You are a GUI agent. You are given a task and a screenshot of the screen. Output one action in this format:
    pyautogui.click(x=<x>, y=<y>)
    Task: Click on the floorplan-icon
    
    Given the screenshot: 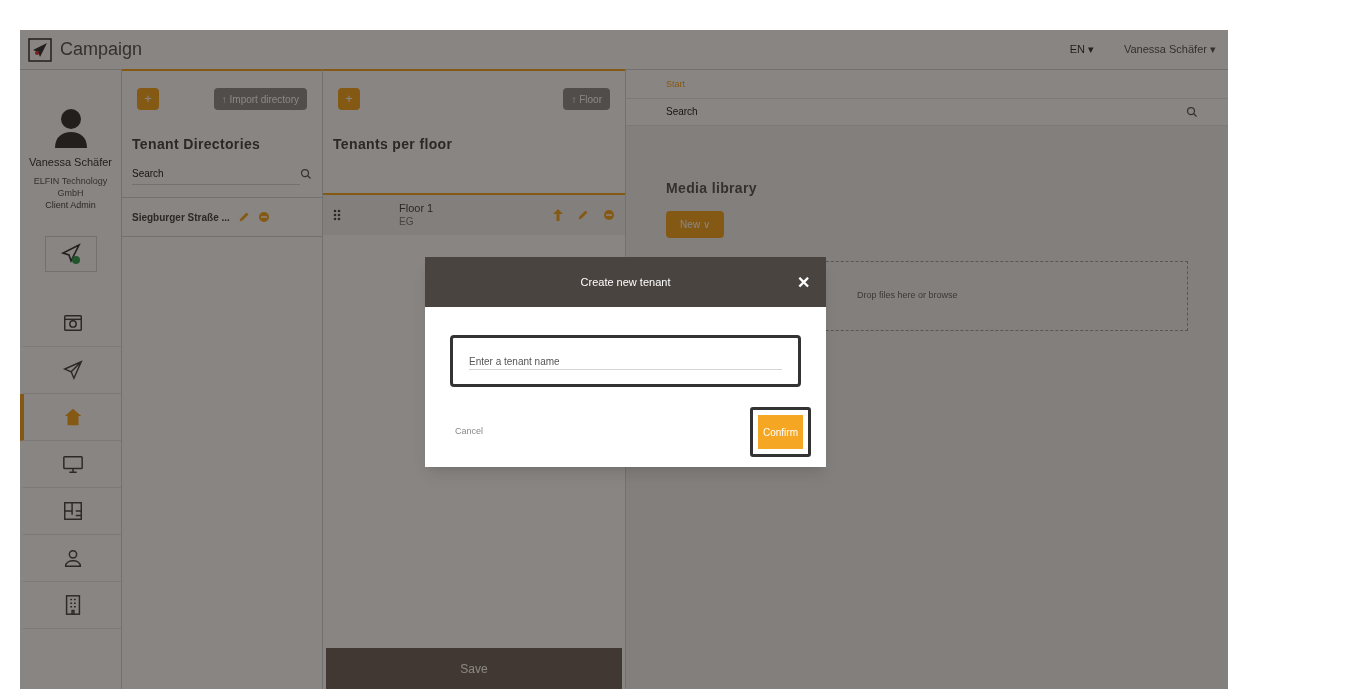 What is the action you would take?
    pyautogui.click(x=72, y=511)
    